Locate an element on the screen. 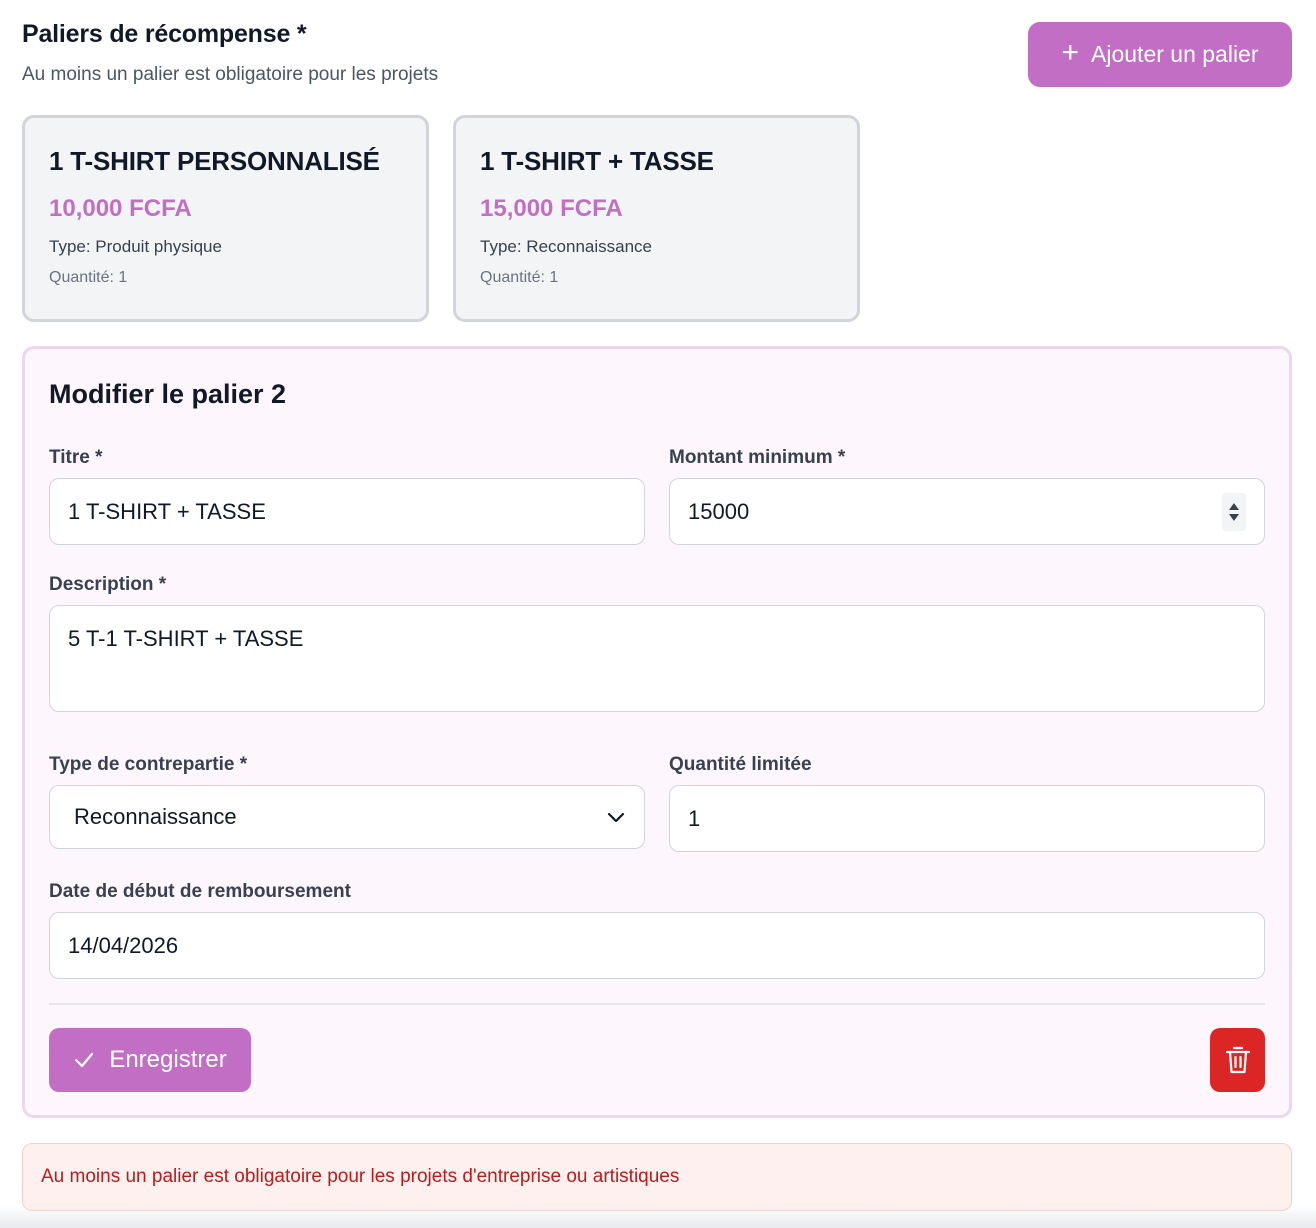  save-button-label: Enregistrer is located at coordinates (168, 1059).